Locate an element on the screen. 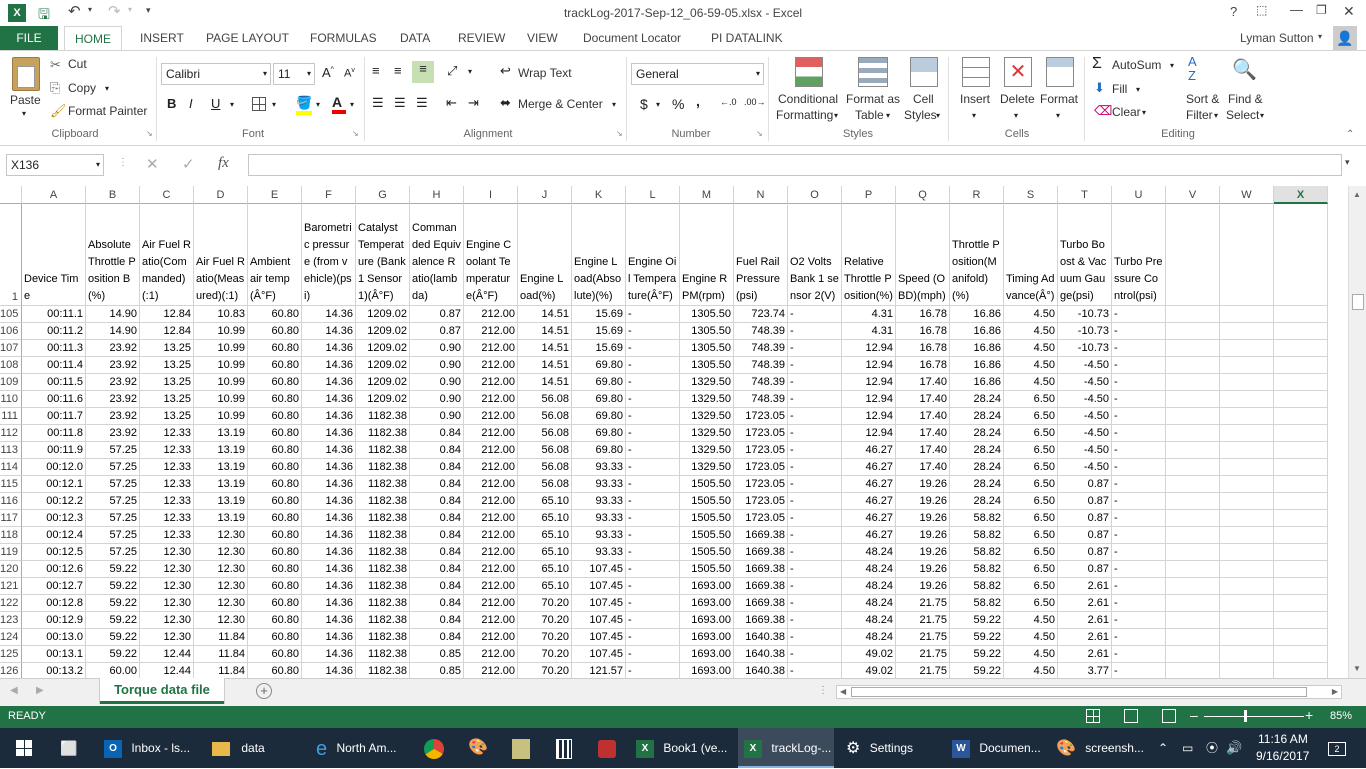 Image resolution: width=1366 pixels, height=769 pixels. column-header-f: F is located at coordinates (329, 195).